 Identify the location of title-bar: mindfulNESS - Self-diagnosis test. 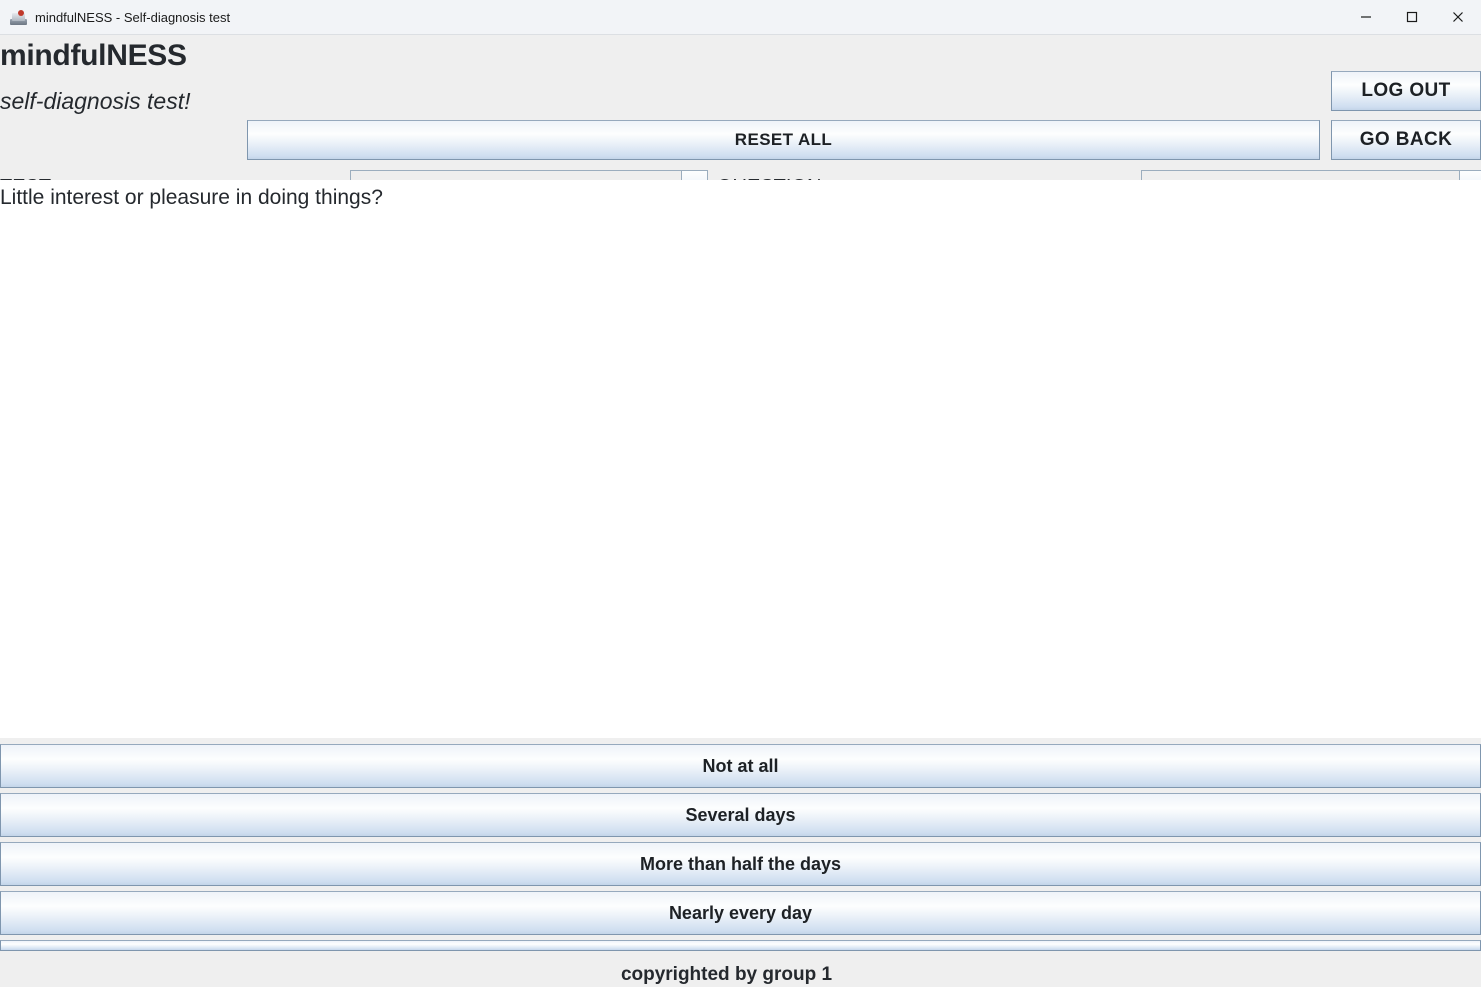
(740, 17).